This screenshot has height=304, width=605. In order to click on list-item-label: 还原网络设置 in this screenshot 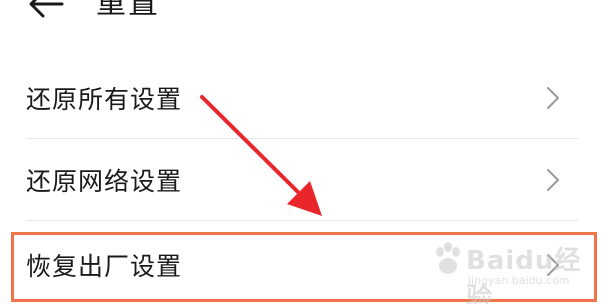, I will do `click(104, 181)`.